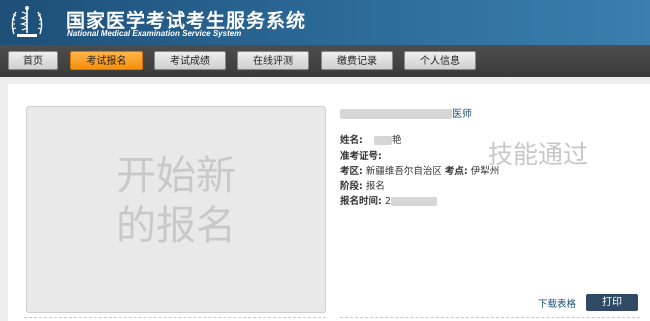 This screenshot has width=650, height=321. Describe the element at coordinates (361, 156) in the screenshot. I see `info-id-row: 准考证号:` at that location.